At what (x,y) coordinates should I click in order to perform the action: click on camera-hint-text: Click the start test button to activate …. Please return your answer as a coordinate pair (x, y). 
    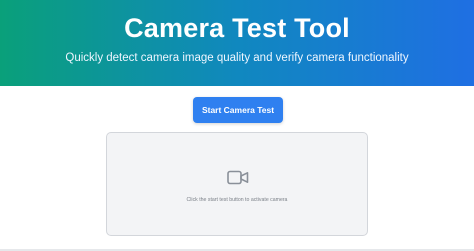
    Looking at the image, I should click on (237, 200).